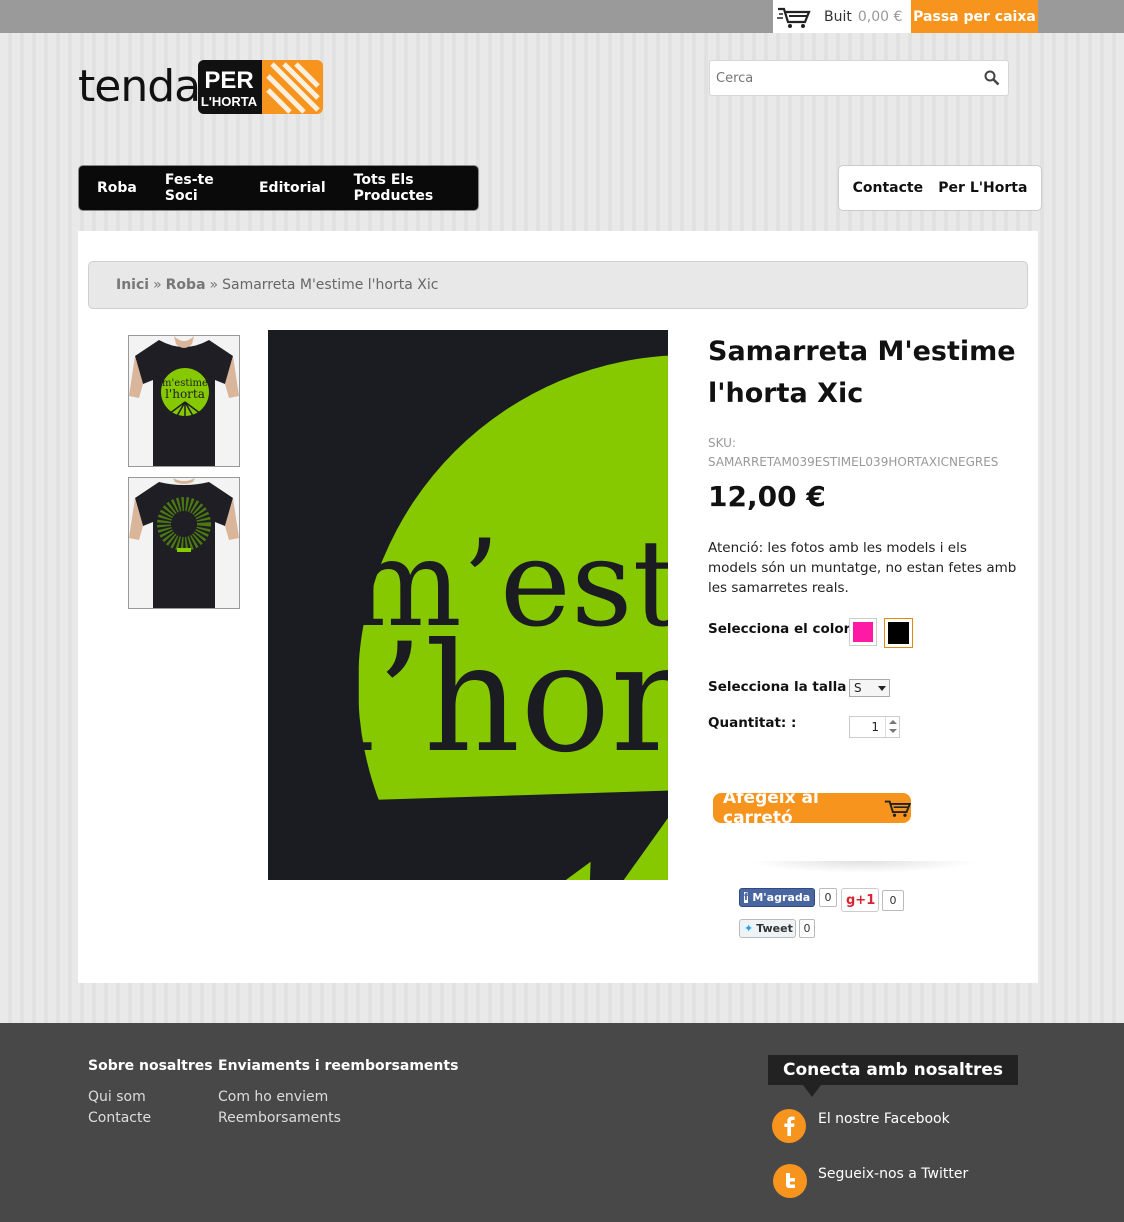  I want to click on footer-about-title: Sobre nosaltres, so click(150, 1066).